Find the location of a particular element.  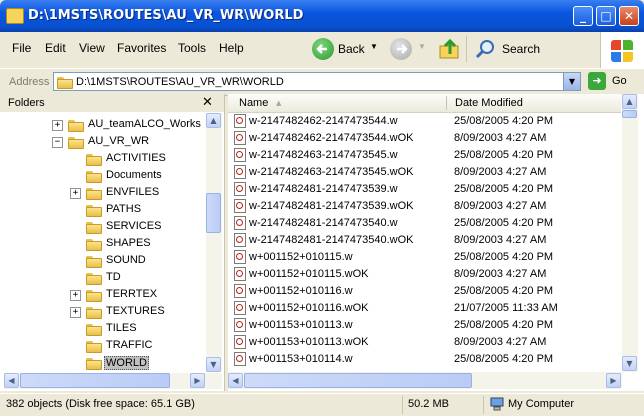

file-row: w+001152+010115.wOK 8/09/2003 4:27 AM is located at coordinates (424, 274).